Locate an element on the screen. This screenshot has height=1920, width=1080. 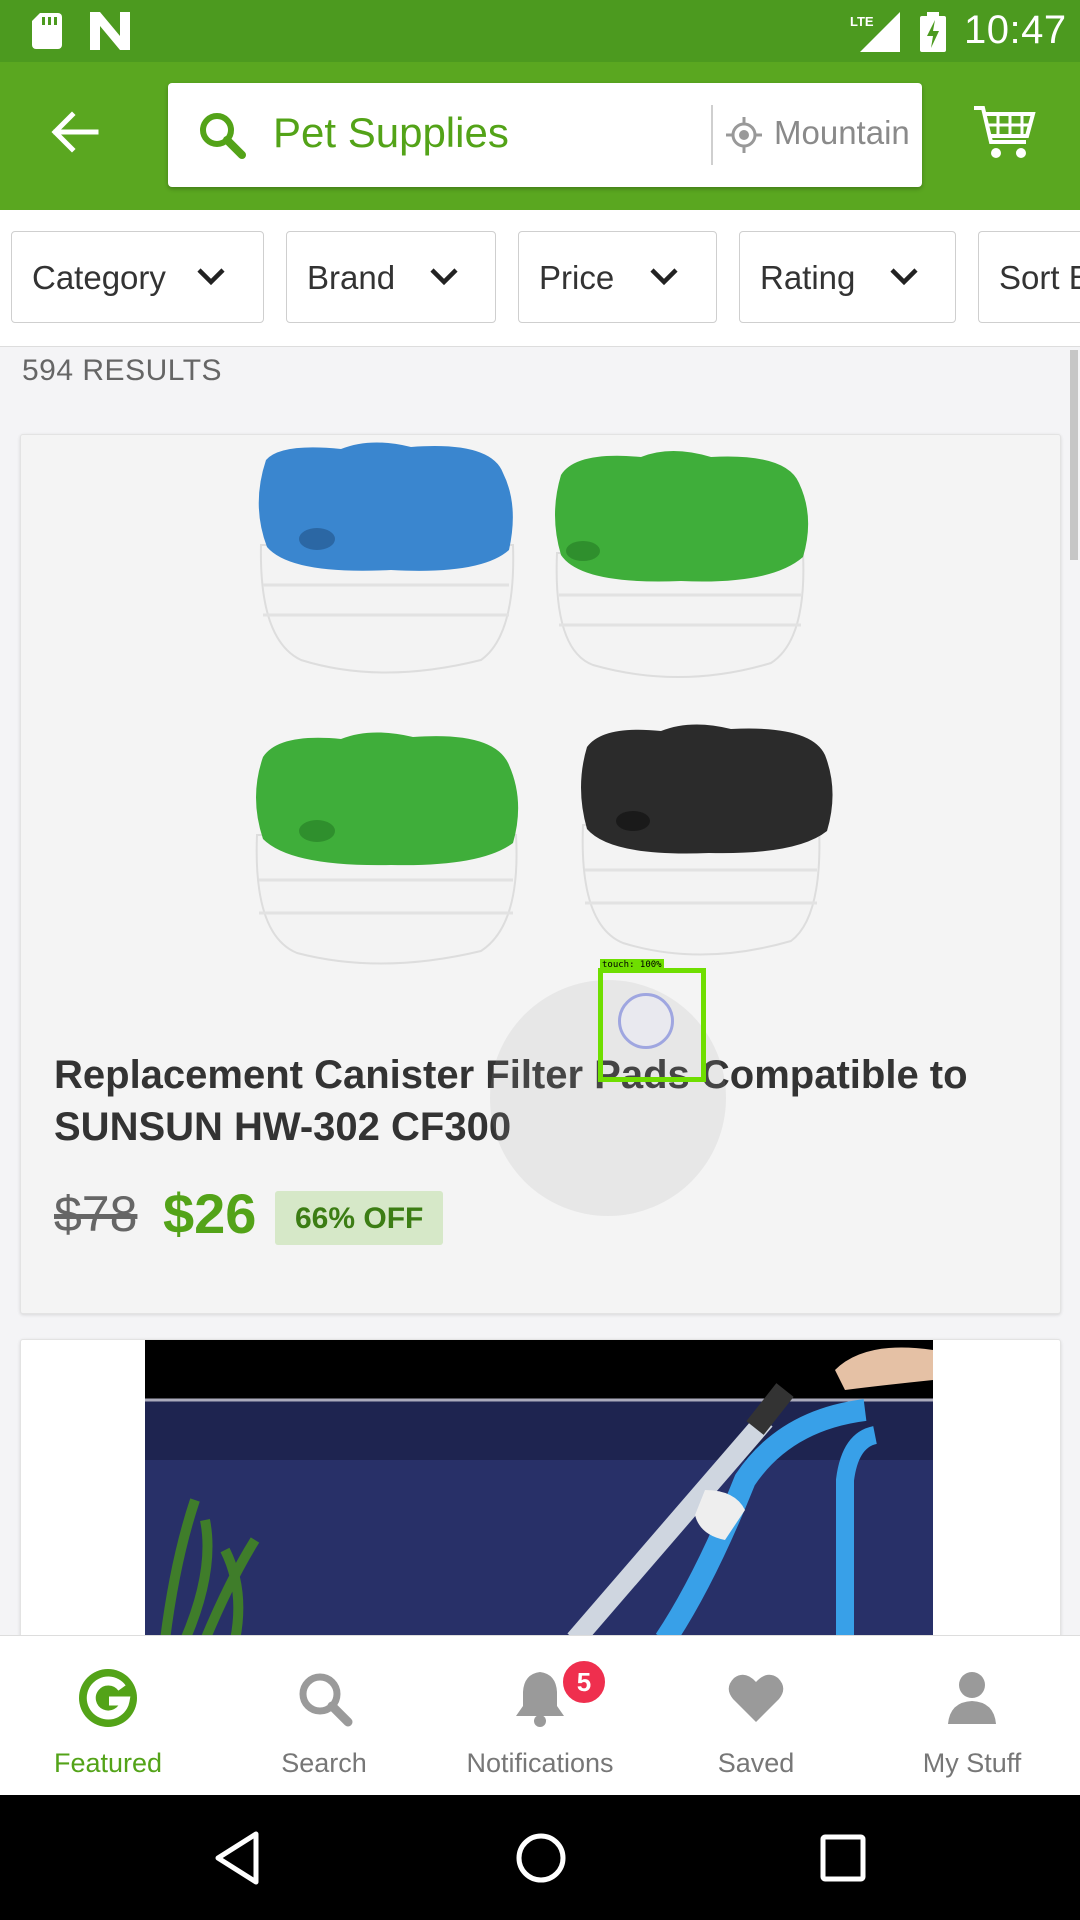
sale-price: $26 is located at coordinates (210, 1213).